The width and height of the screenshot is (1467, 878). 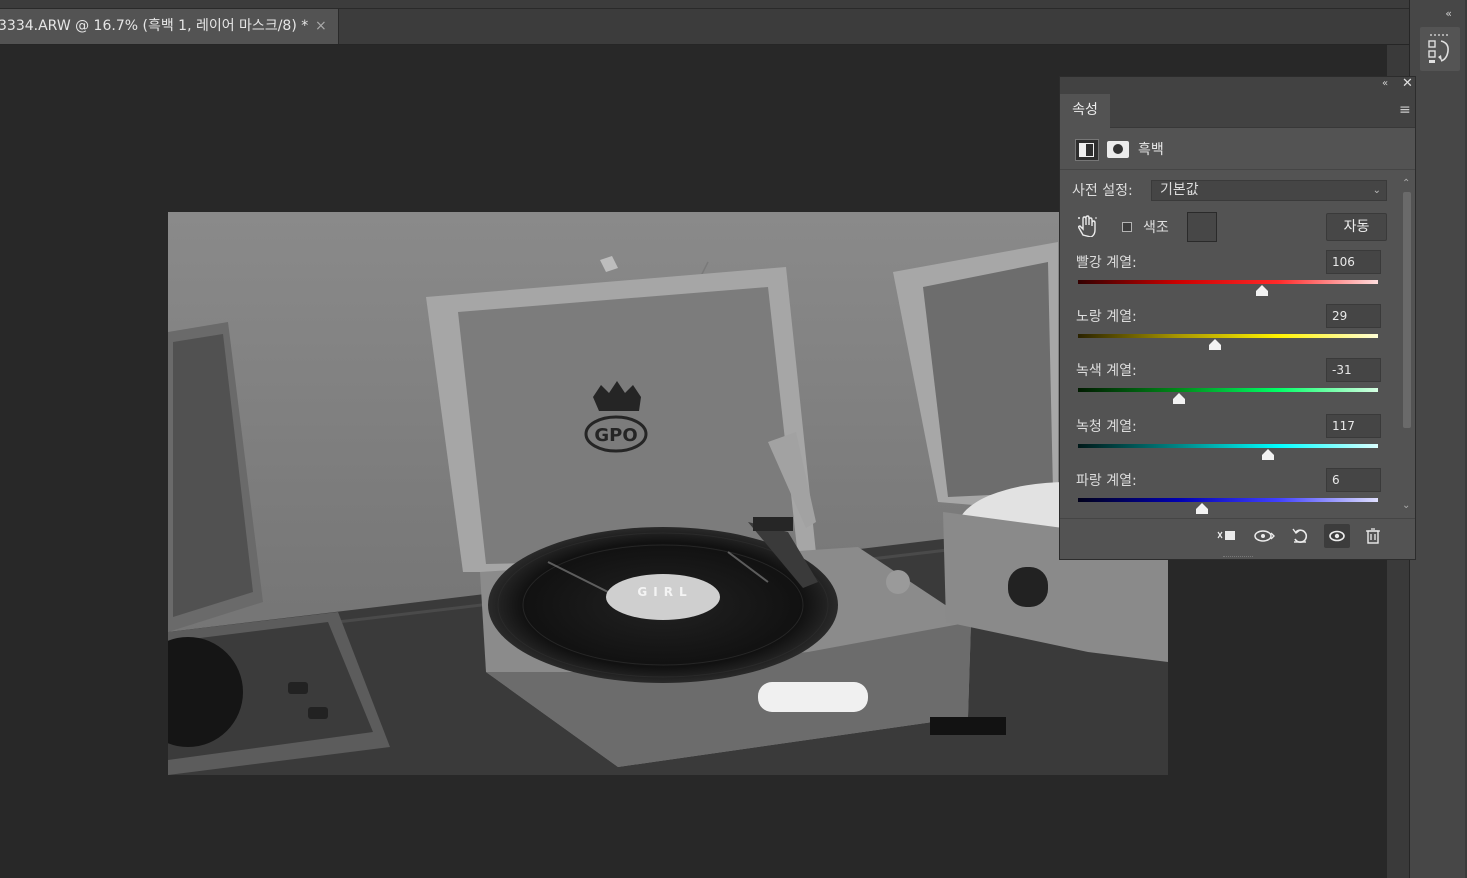 I want to click on panel-tabs: 속성 ≡, so click(x=1237, y=111).